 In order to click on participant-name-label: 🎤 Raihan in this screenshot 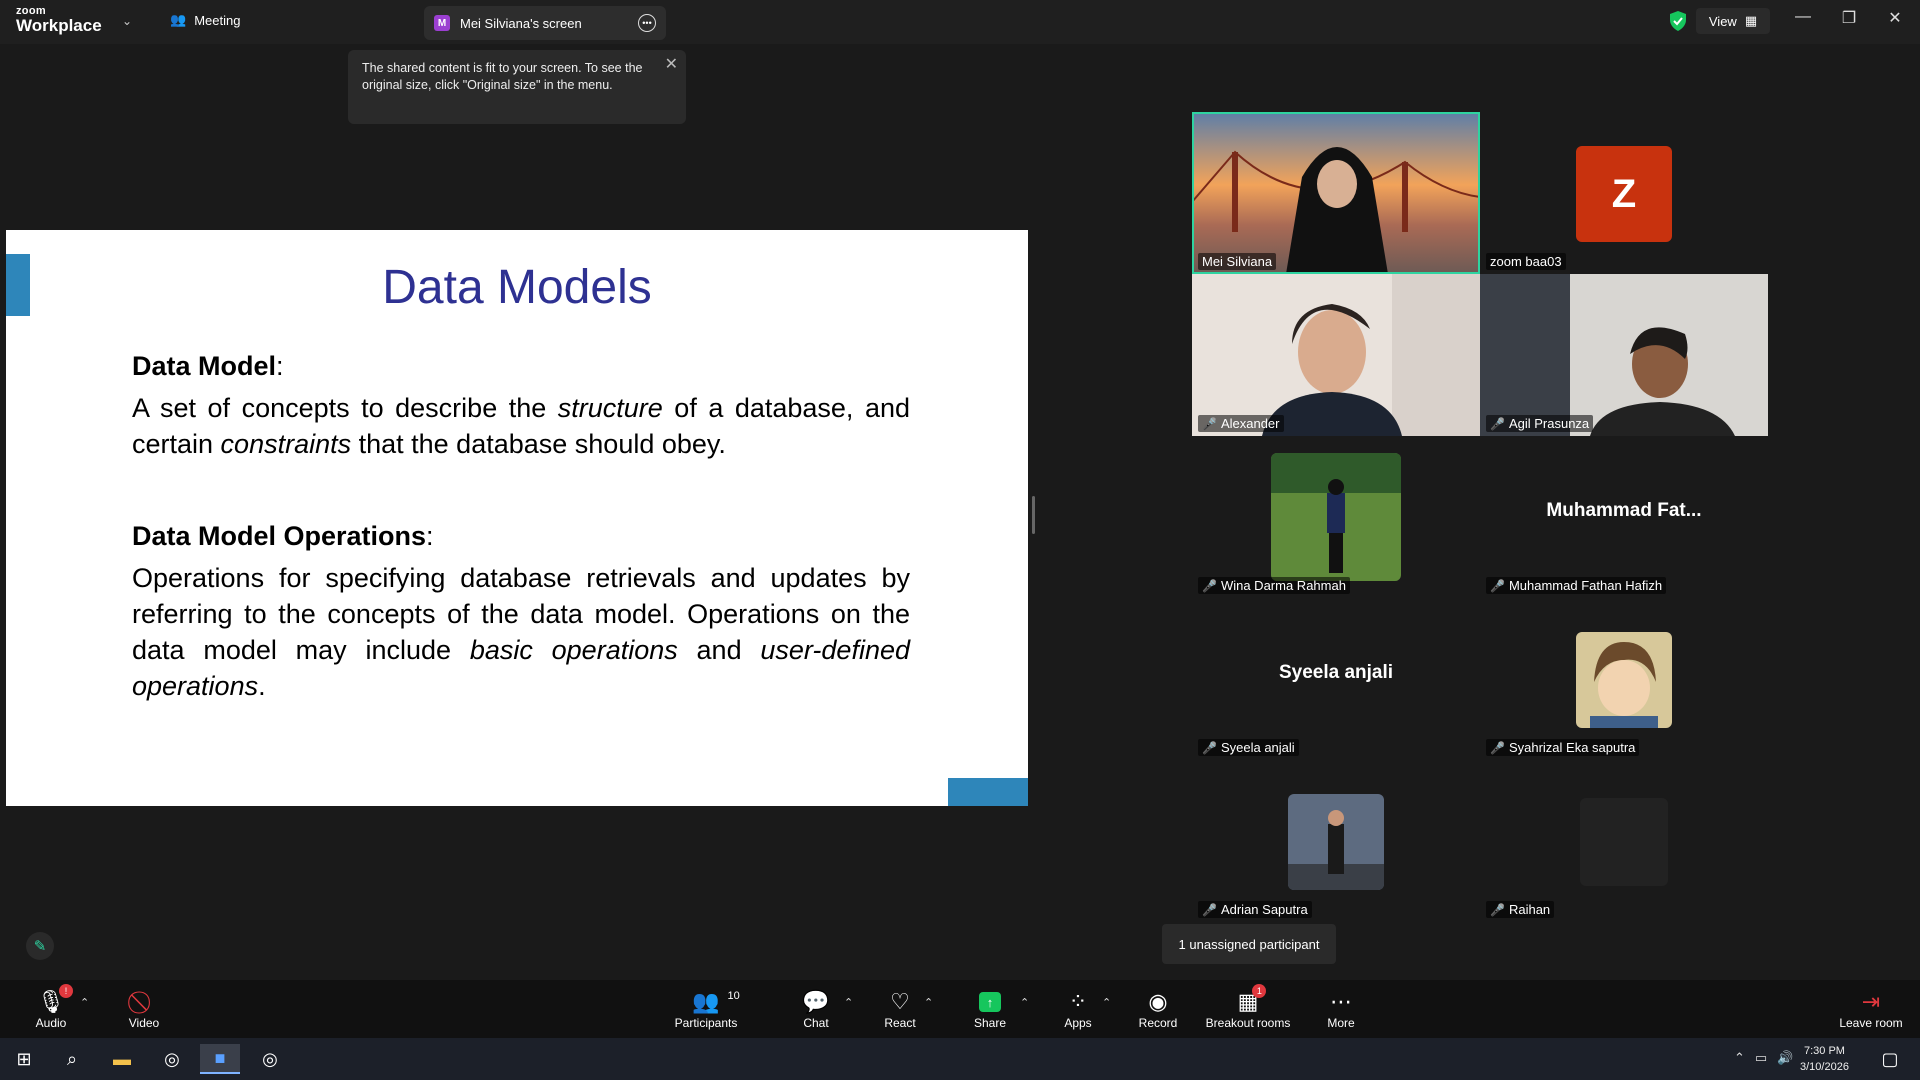, I will do `click(1520, 909)`.